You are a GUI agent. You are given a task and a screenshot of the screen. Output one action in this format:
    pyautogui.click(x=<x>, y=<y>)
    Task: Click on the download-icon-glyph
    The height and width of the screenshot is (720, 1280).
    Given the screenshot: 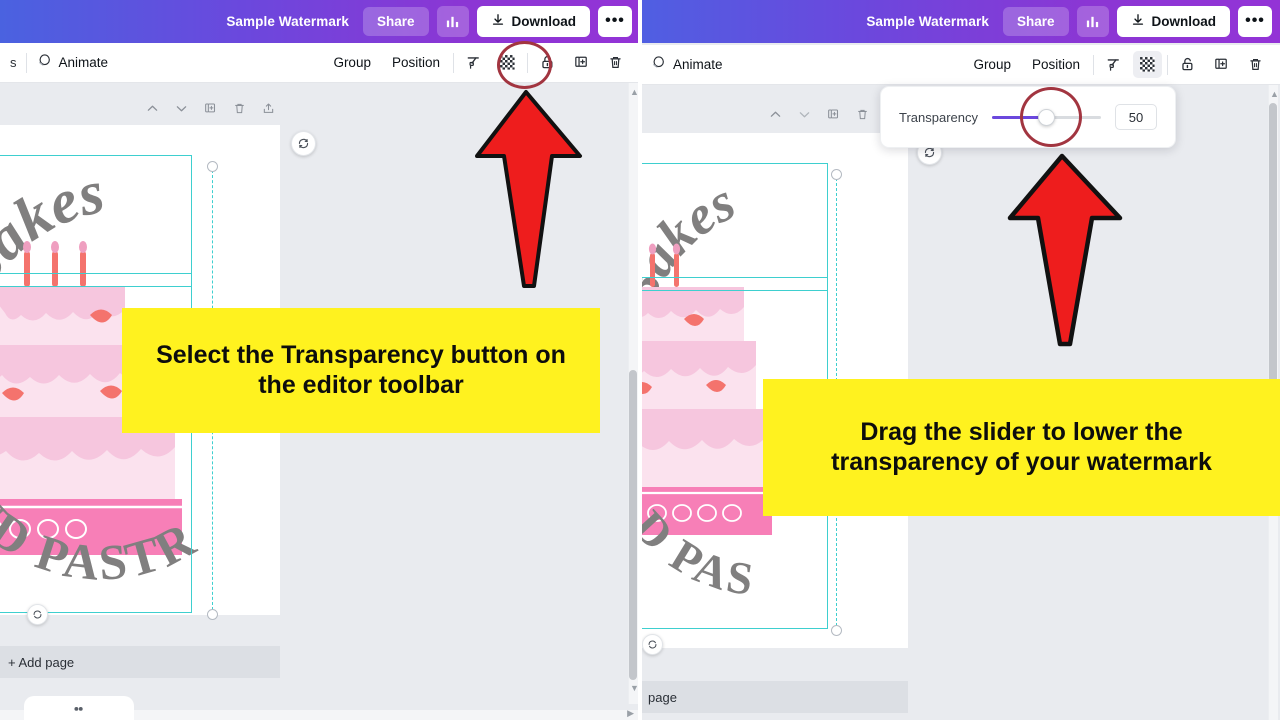 What is the action you would take?
    pyautogui.click(x=497, y=19)
    